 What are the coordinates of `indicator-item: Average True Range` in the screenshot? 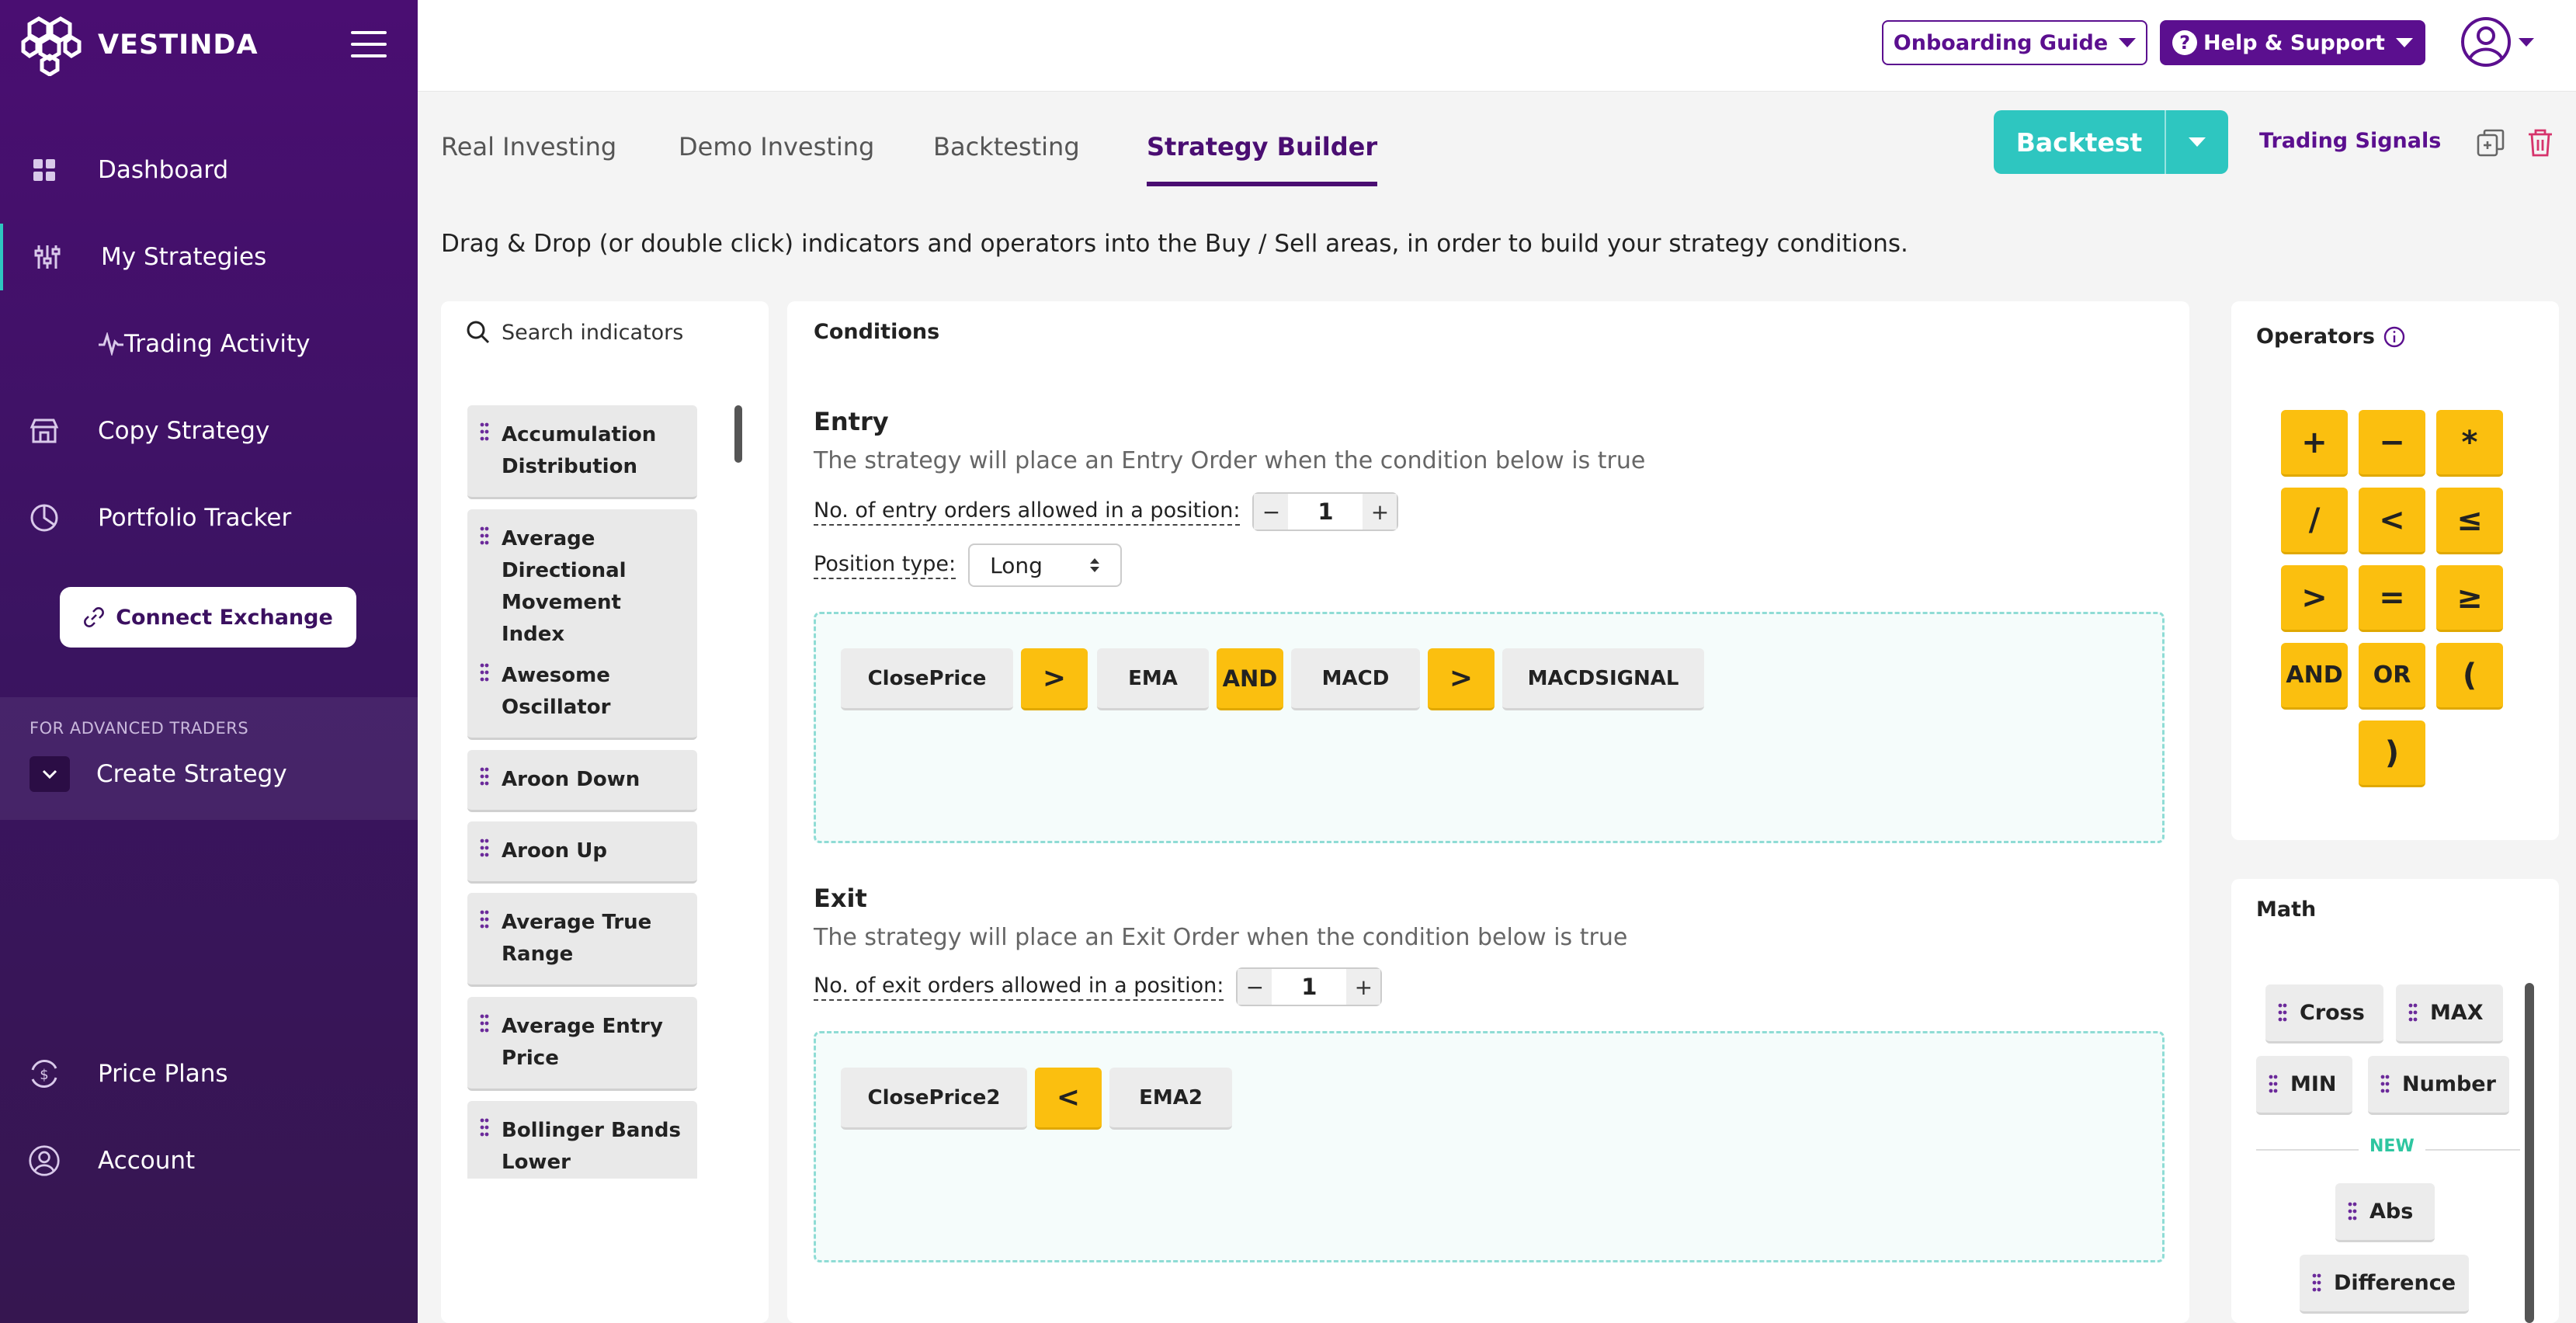 It's located at (582, 940).